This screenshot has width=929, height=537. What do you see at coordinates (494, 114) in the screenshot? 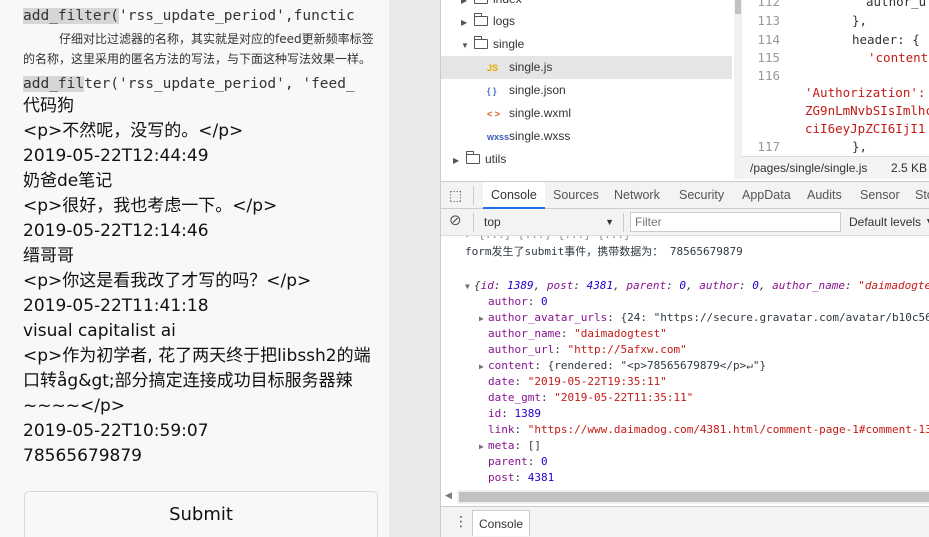
I see `wxml-file-icon: < >` at bounding box center [494, 114].